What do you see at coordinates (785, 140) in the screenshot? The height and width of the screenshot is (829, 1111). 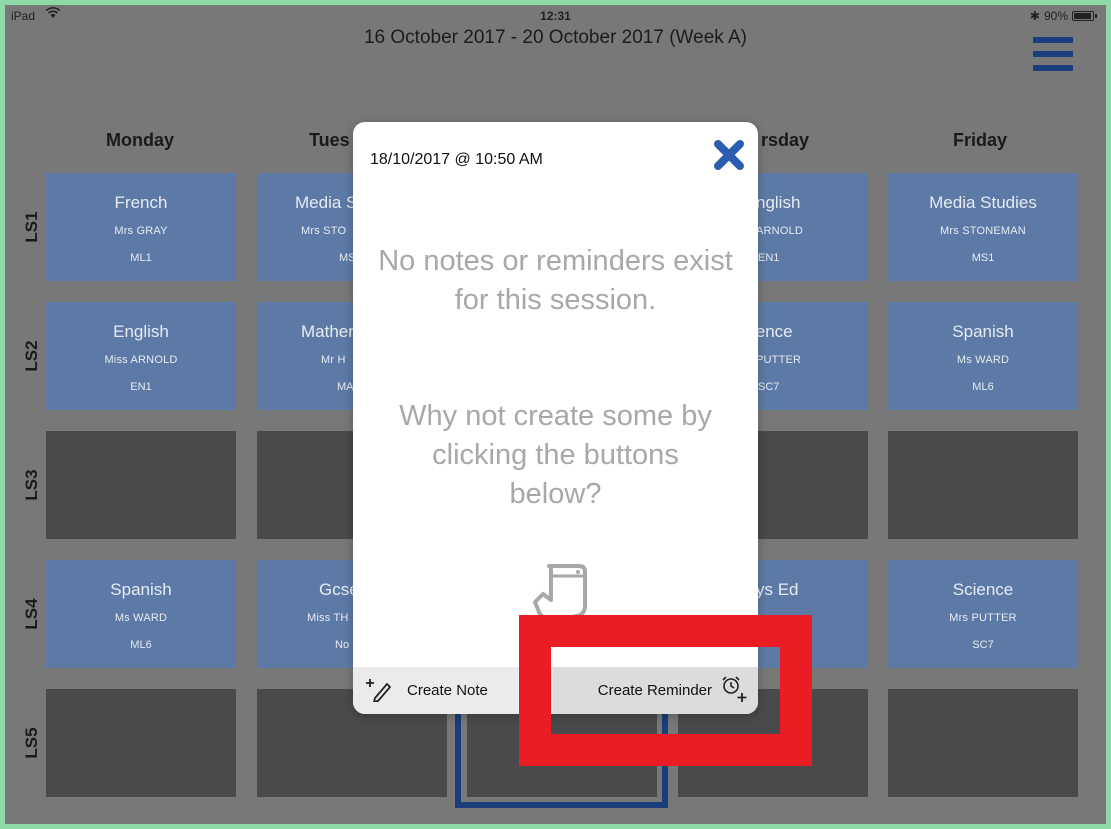 I see `day-header-thursday: rsday` at bounding box center [785, 140].